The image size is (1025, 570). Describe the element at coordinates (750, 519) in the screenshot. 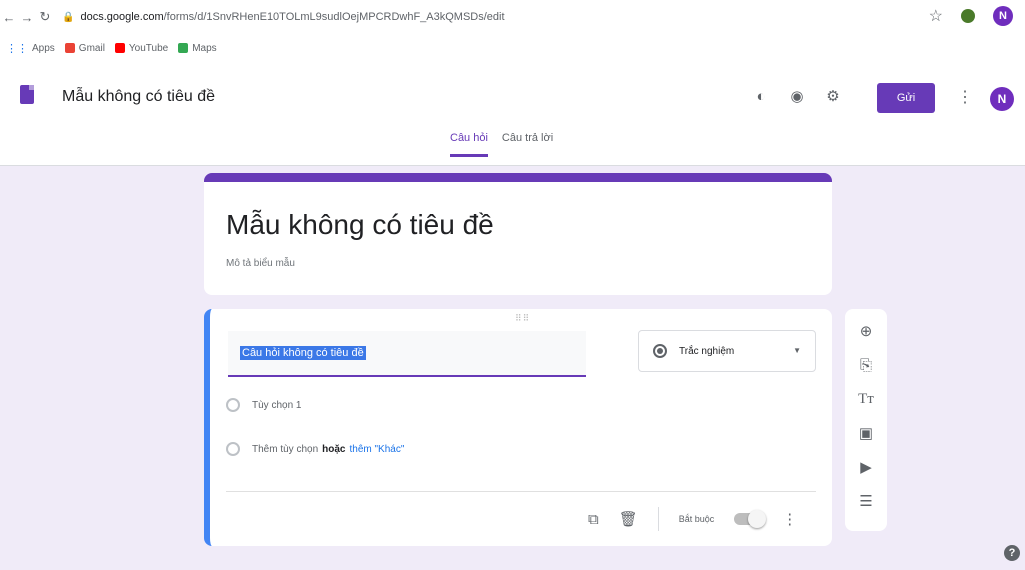

I see `required-toggle` at that location.